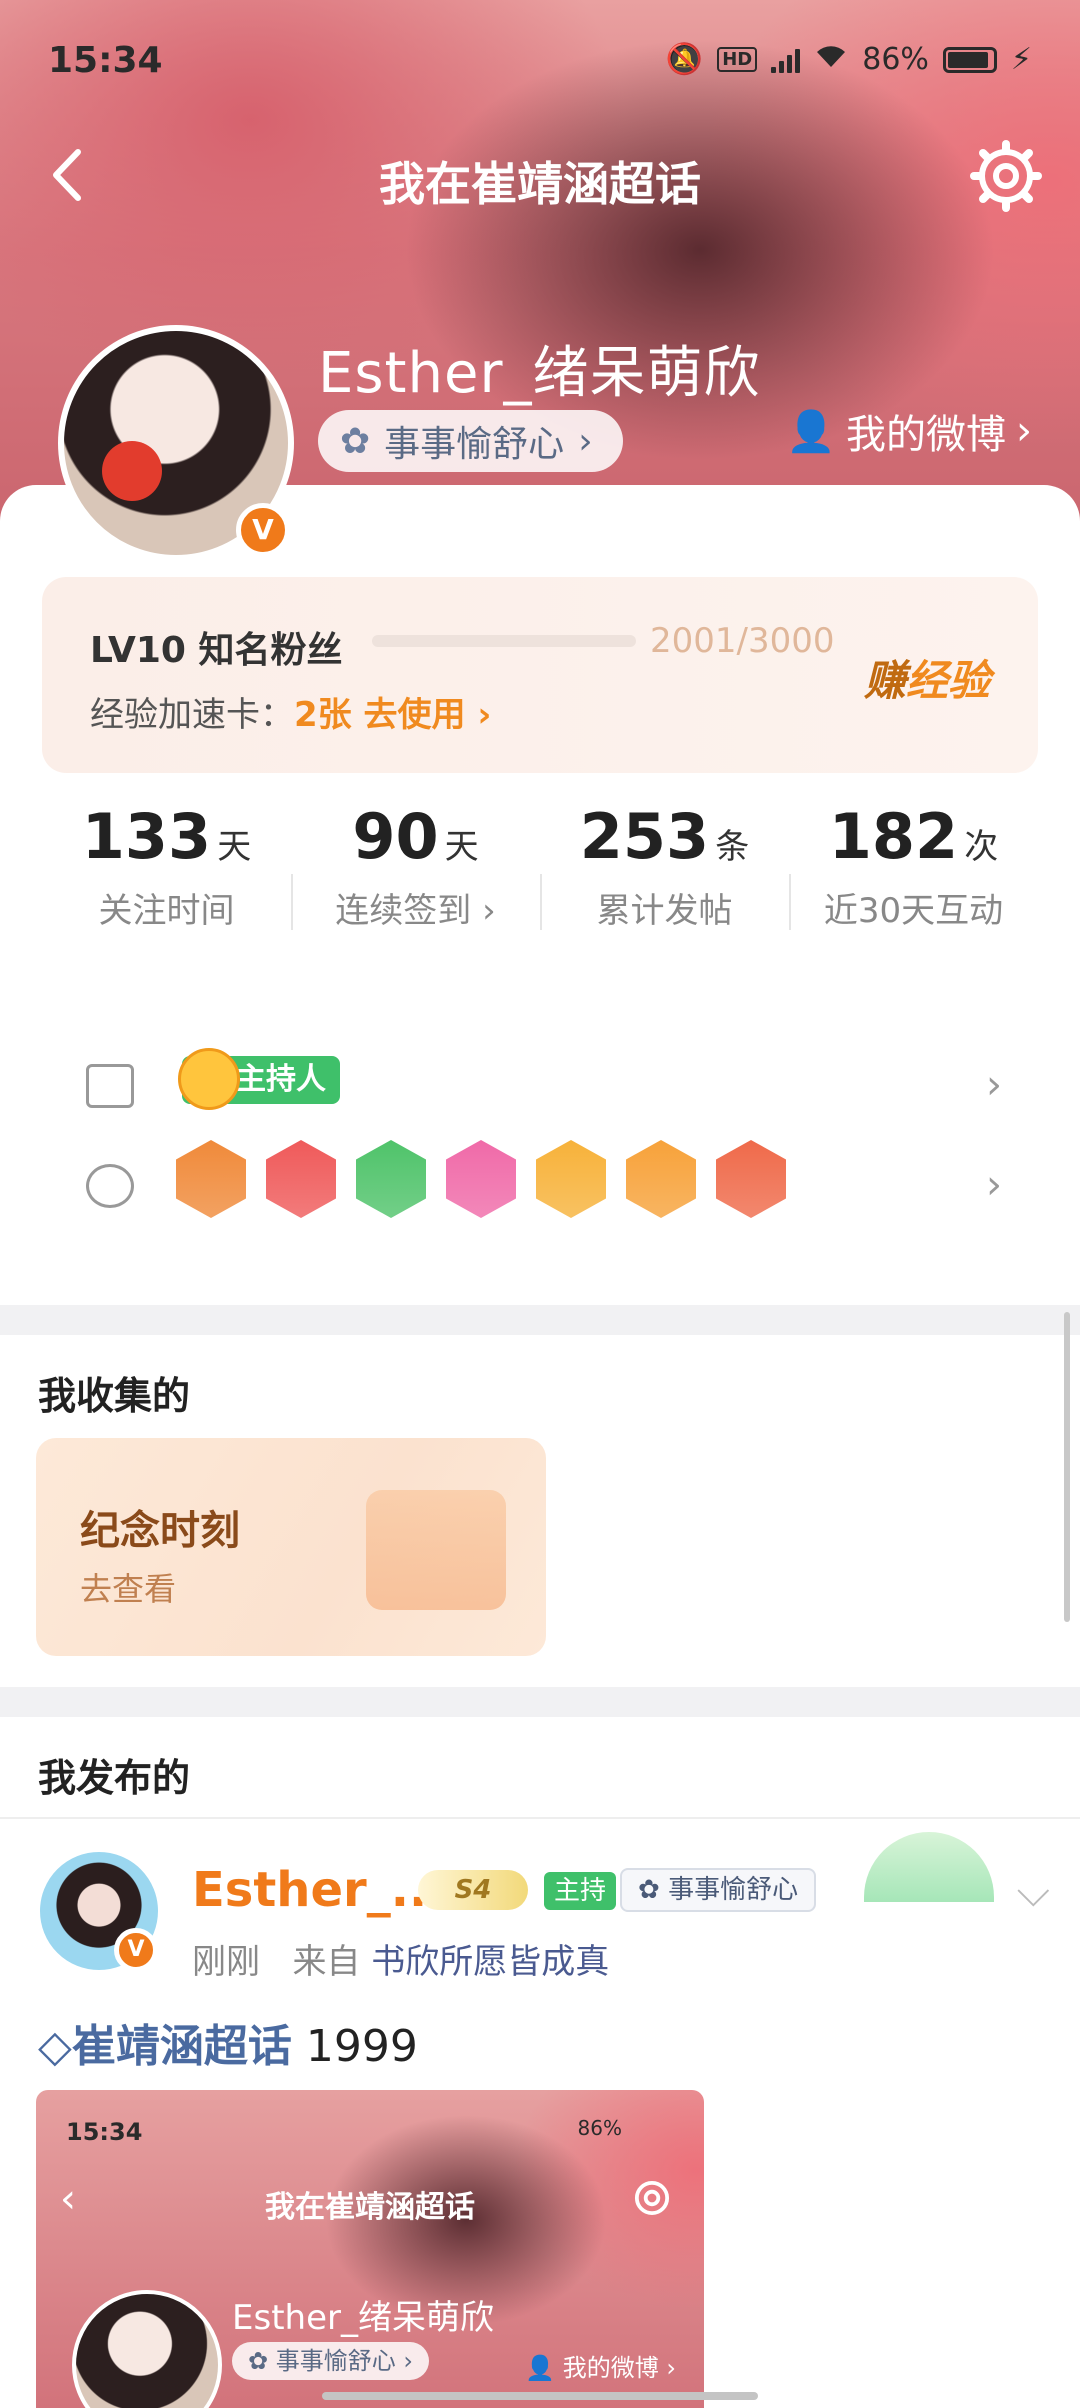 The height and width of the screenshot is (2408, 1080). Describe the element at coordinates (166, 911) in the screenshot. I see `stat-label: 关注时间` at that location.